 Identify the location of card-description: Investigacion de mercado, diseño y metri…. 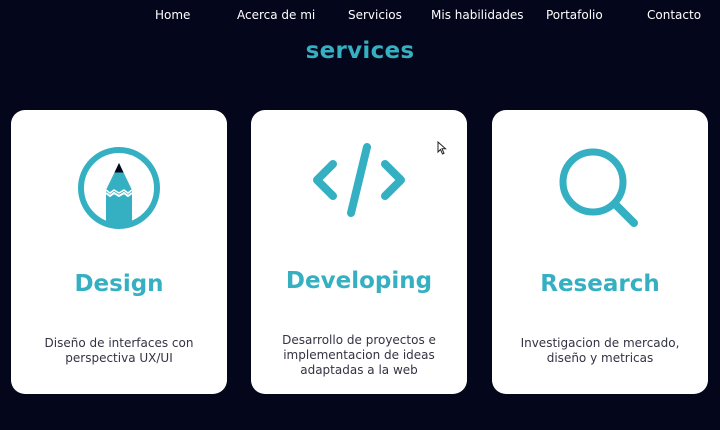
(600, 350).